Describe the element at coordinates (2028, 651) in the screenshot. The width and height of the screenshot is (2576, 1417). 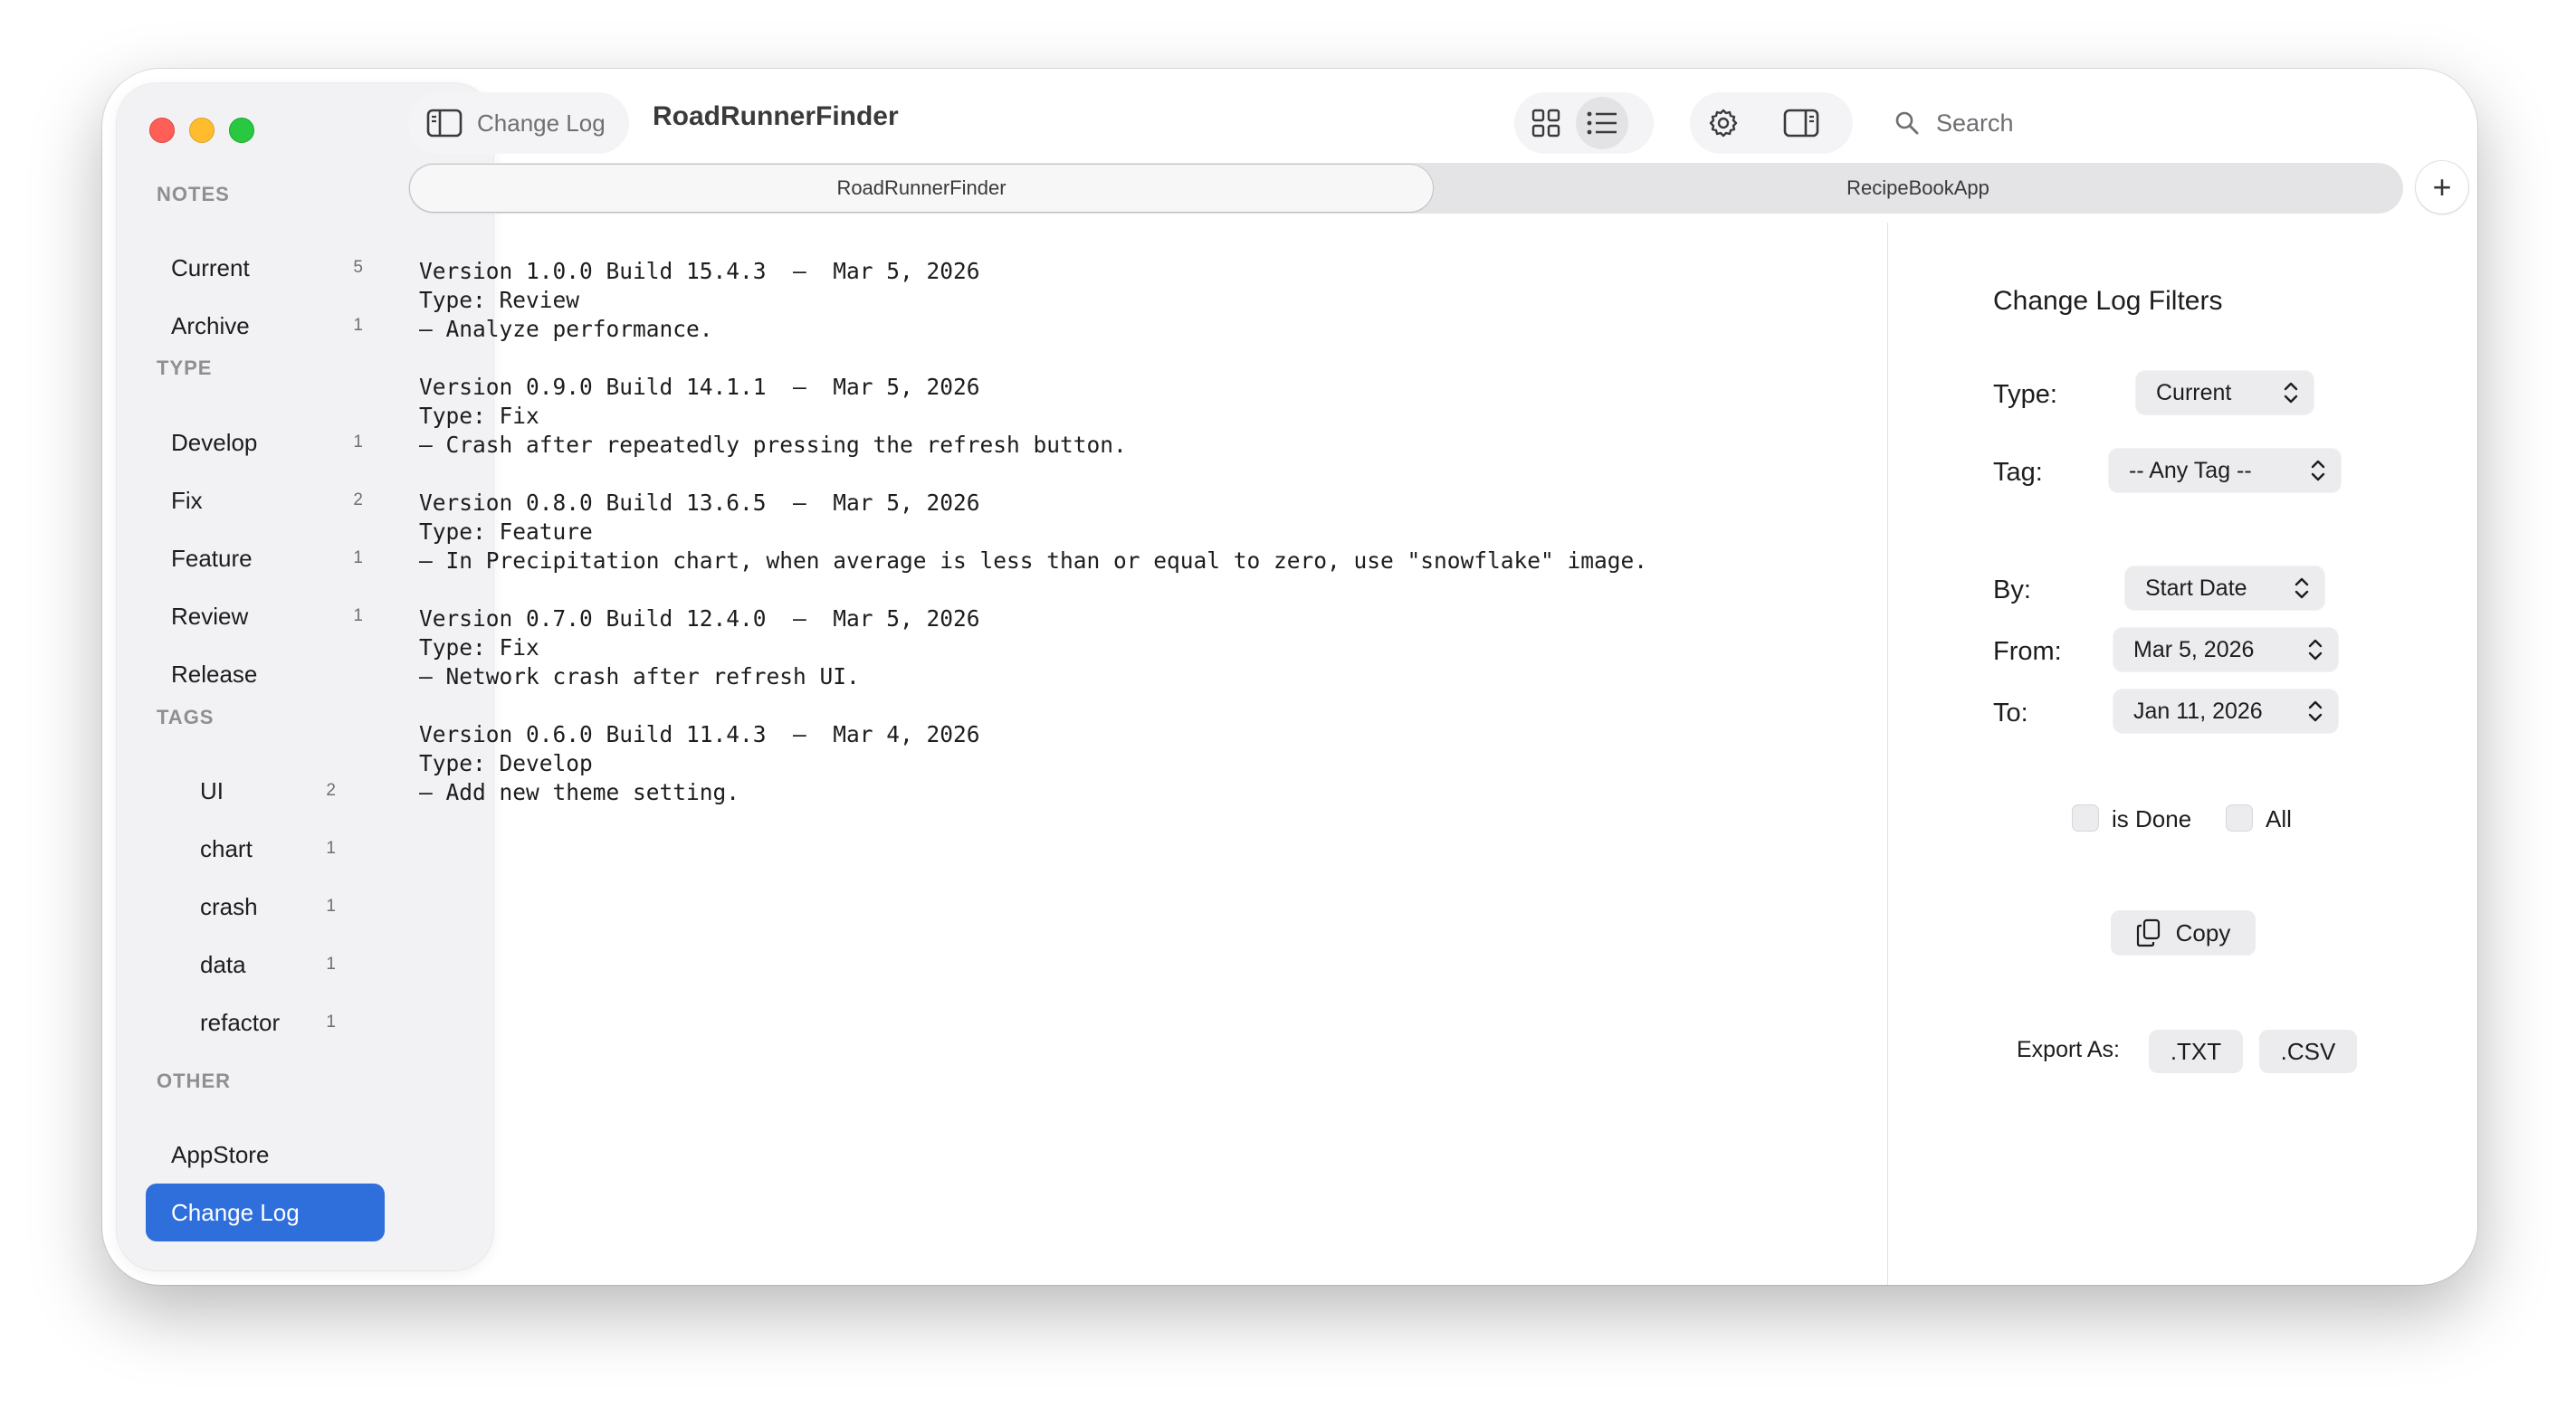
I see `from-filter-label: From:` at that location.